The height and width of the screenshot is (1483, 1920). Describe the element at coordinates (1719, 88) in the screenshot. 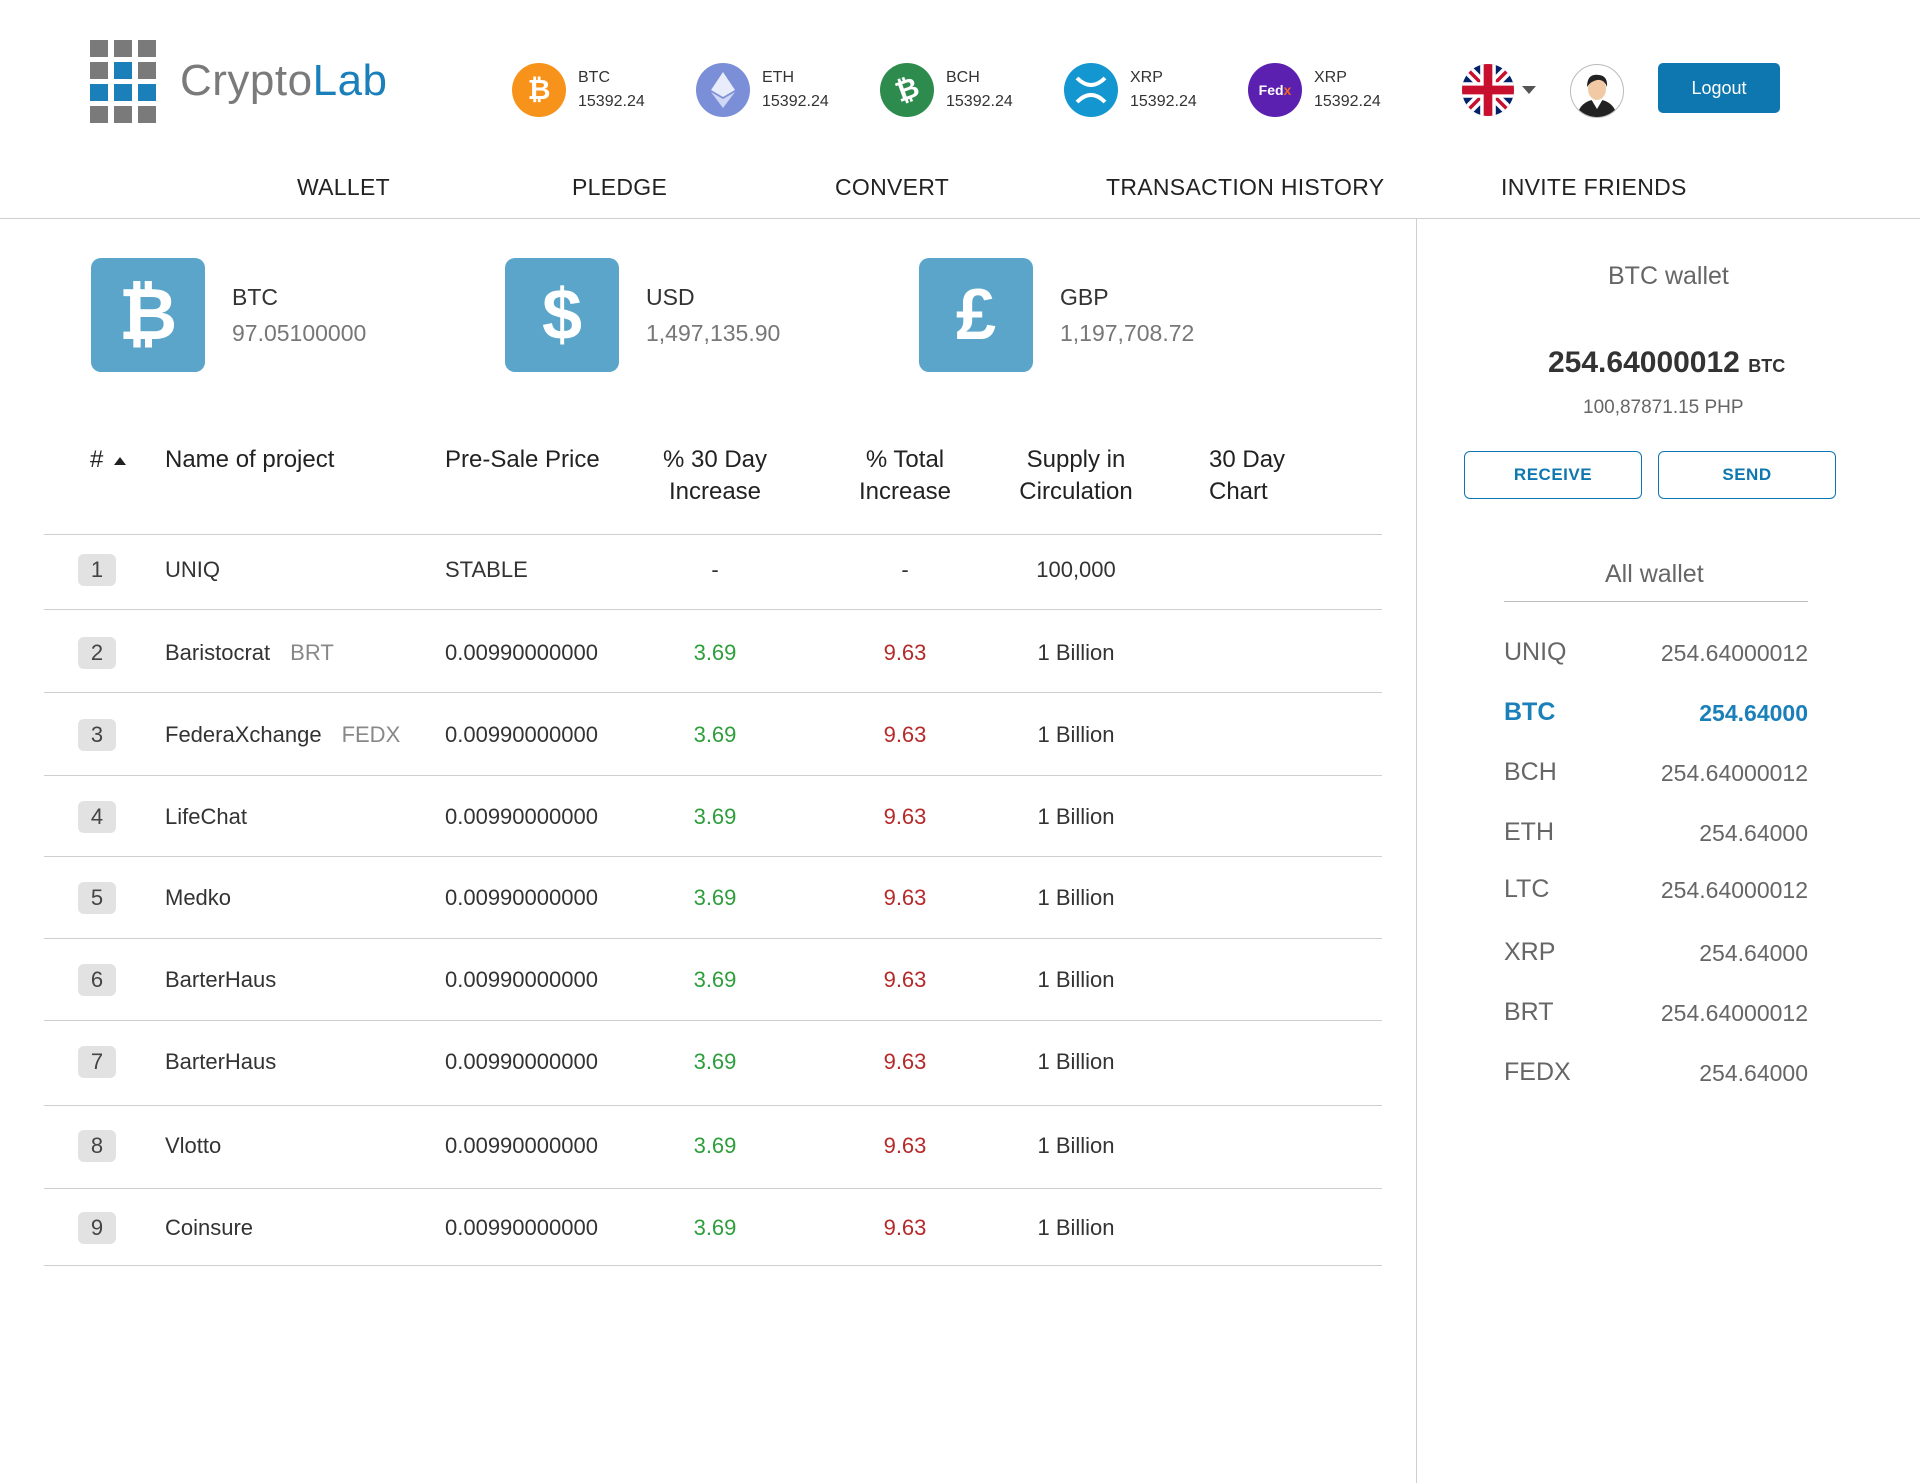

I see `logout-button: Logout` at that location.